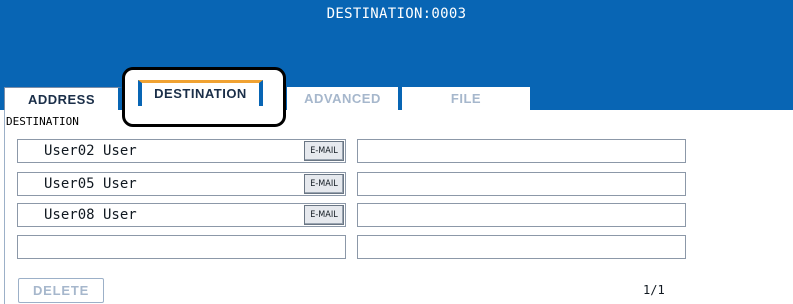 This screenshot has height=304, width=793. What do you see at coordinates (654, 290) in the screenshot?
I see `page-indicator: 1/1` at bounding box center [654, 290].